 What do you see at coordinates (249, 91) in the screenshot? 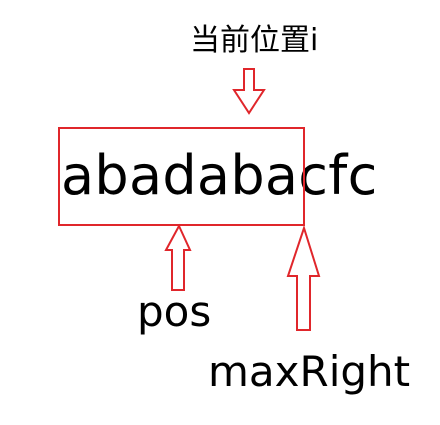
I see `down-arrow-icon` at bounding box center [249, 91].